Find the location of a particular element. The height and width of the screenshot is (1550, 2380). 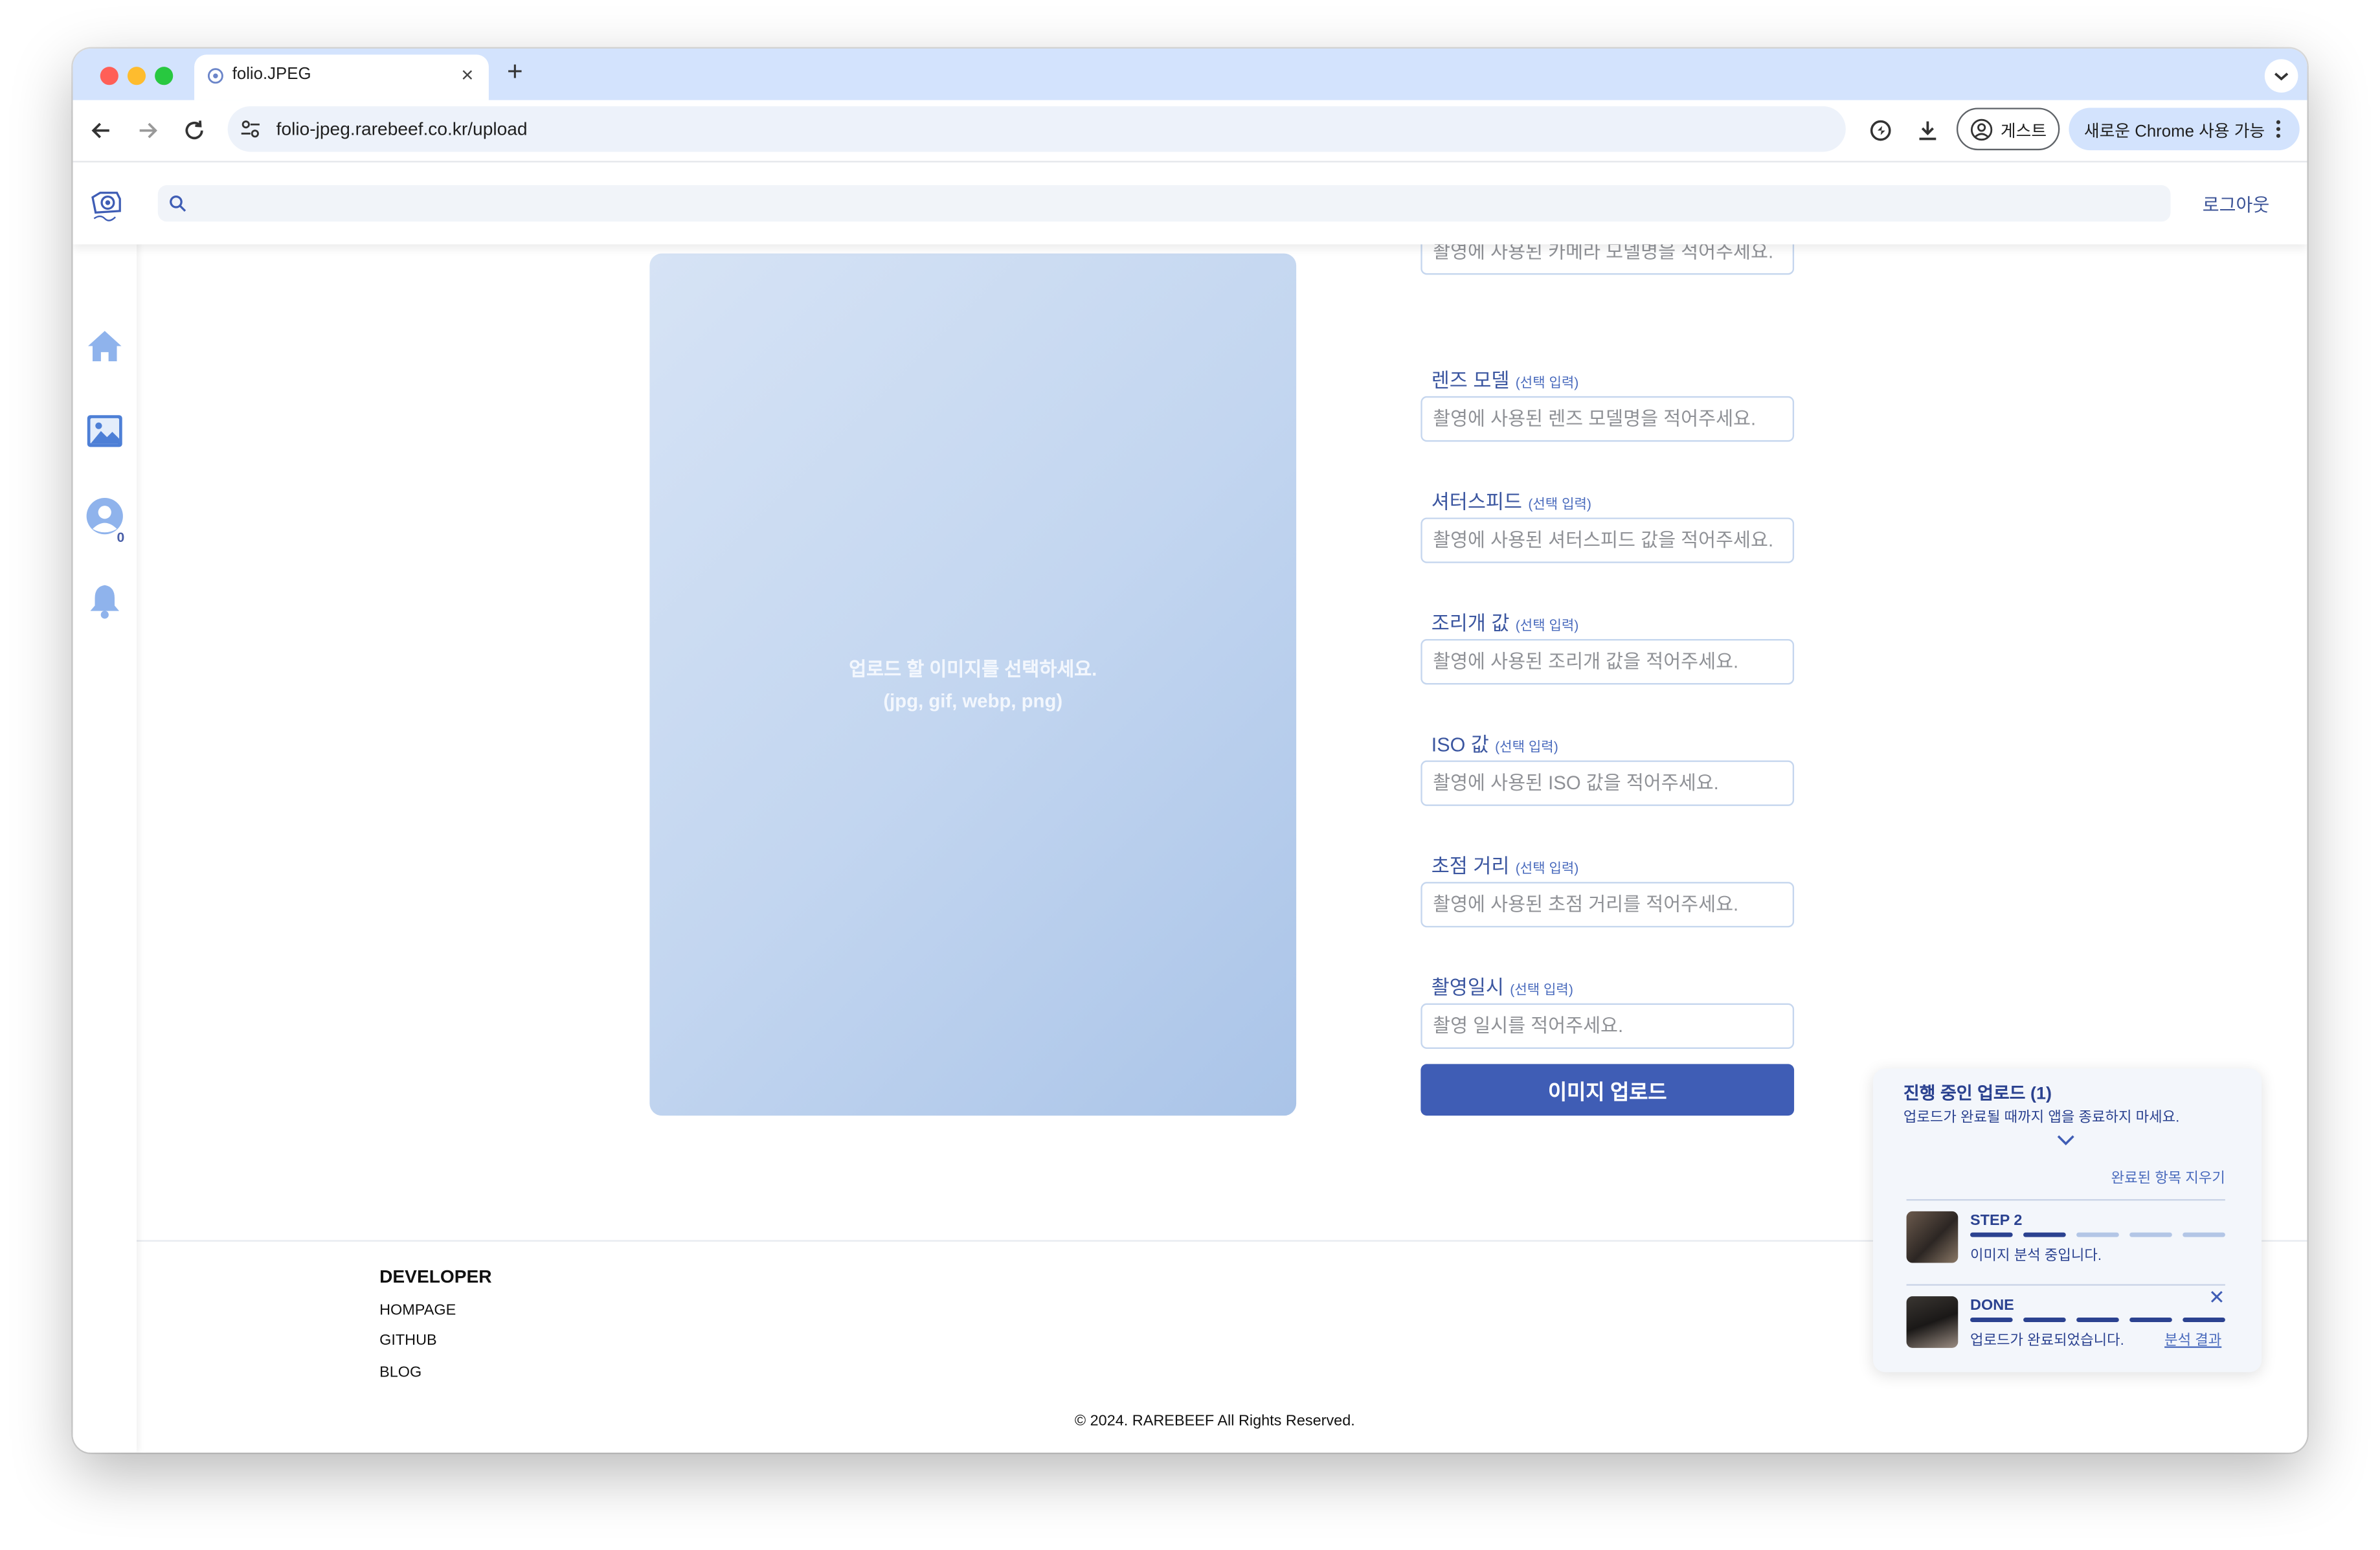

job-message: 업로드가 완료되었습니다. is located at coordinates (2047, 1341).